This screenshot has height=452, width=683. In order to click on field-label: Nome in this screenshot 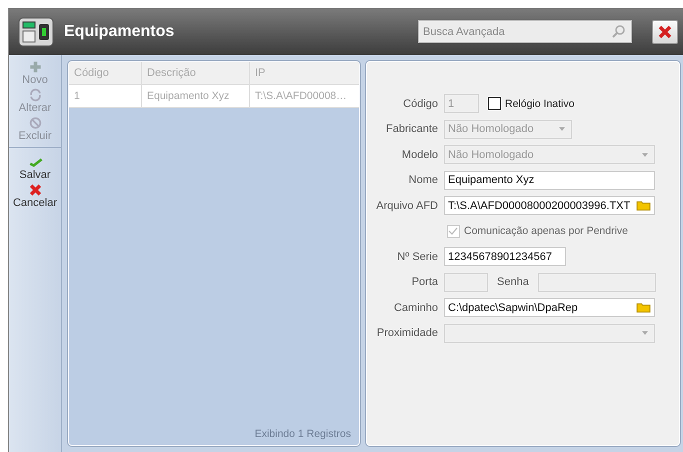, I will do `click(423, 180)`.